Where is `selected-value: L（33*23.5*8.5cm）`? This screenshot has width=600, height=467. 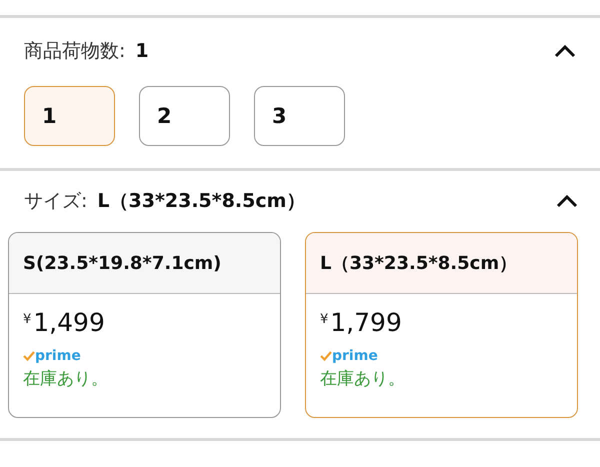
selected-value: L（33*23.5*8.5cm） is located at coordinates (201, 201).